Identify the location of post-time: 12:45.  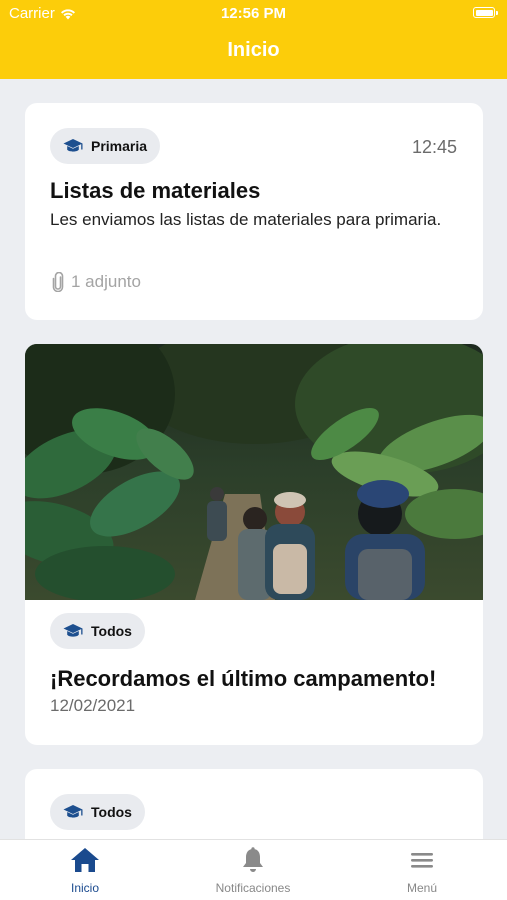
(434, 147).